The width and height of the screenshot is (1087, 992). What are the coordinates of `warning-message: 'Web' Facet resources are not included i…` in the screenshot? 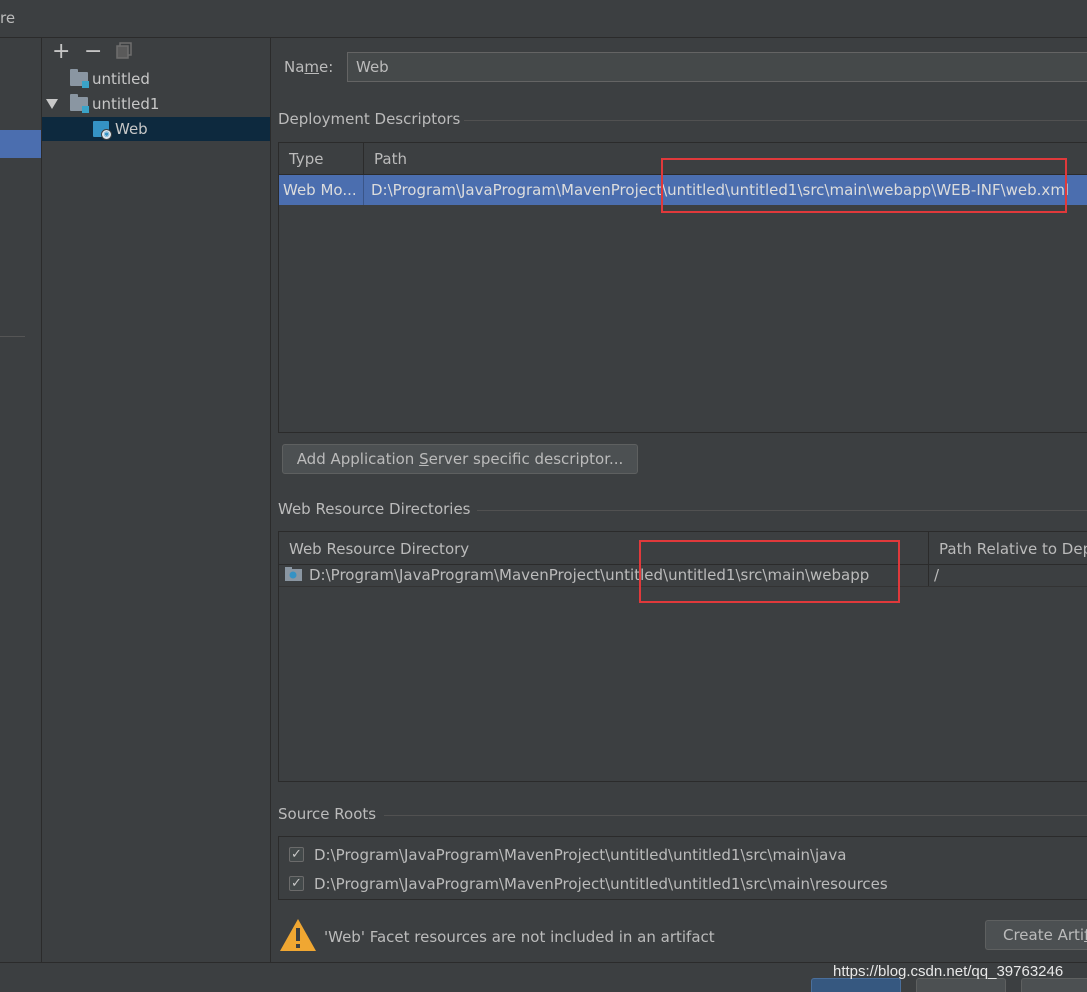 It's located at (519, 937).